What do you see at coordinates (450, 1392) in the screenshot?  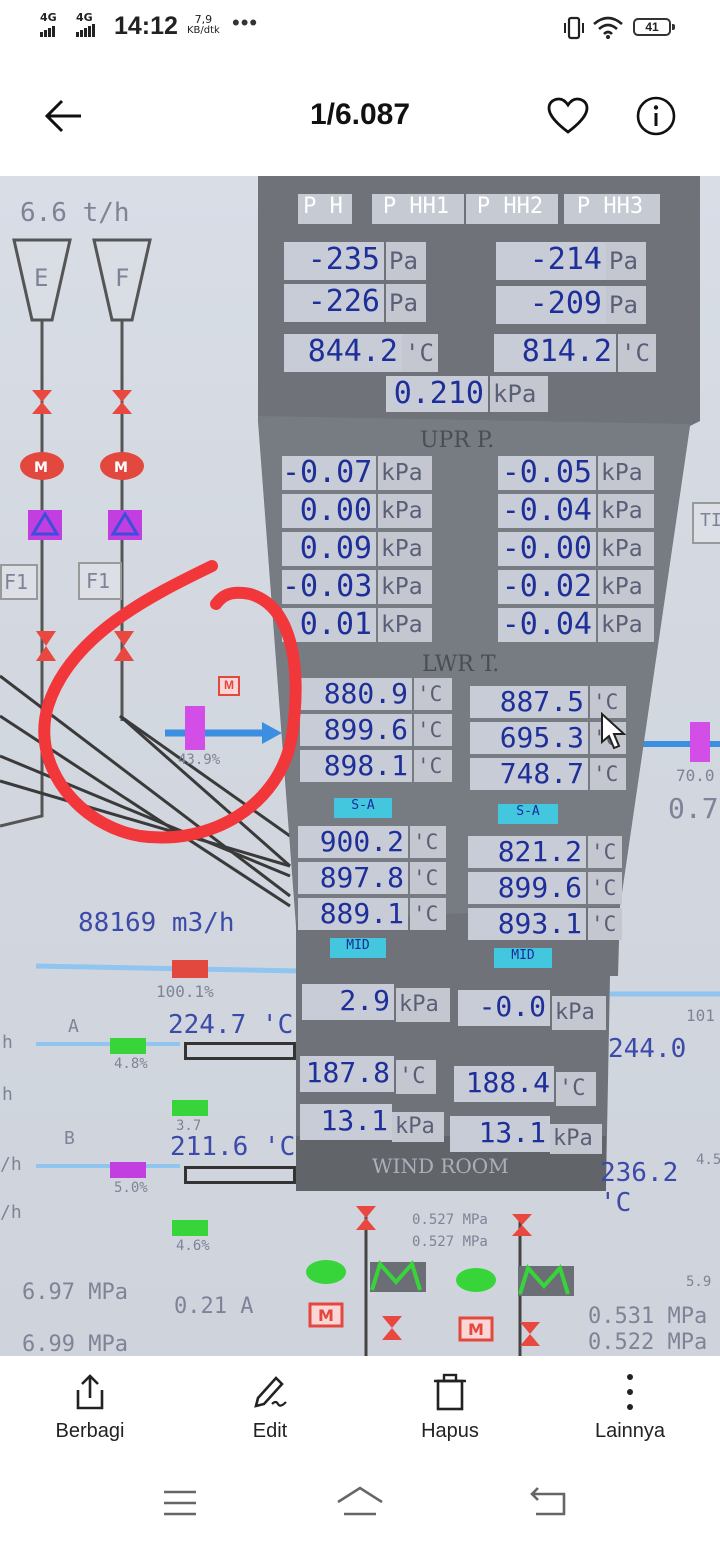 I see `trash-icon` at bounding box center [450, 1392].